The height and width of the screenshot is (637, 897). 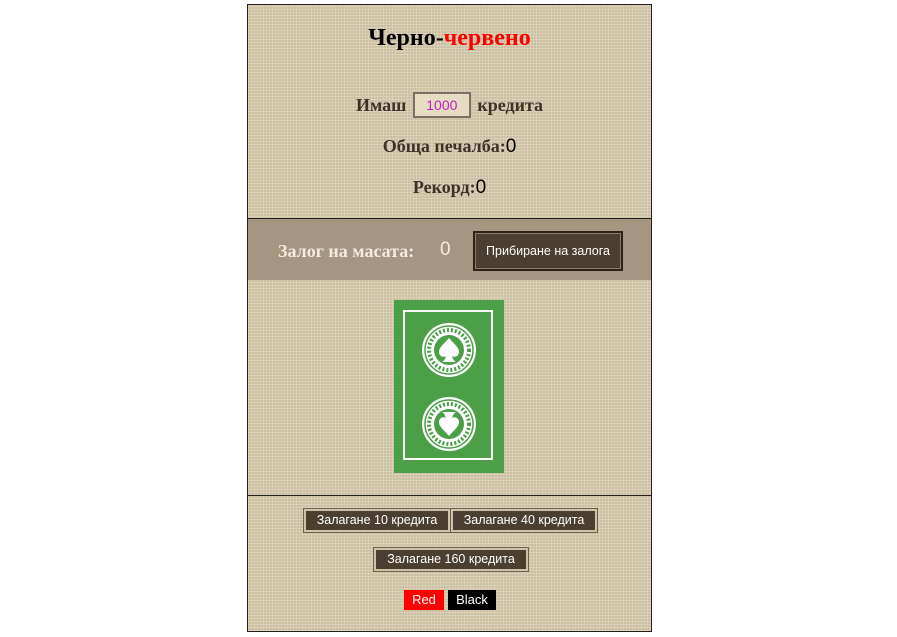 What do you see at coordinates (548, 251) in the screenshot?
I see `collect-bet-button: Прибиране на залога` at bounding box center [548, 251].